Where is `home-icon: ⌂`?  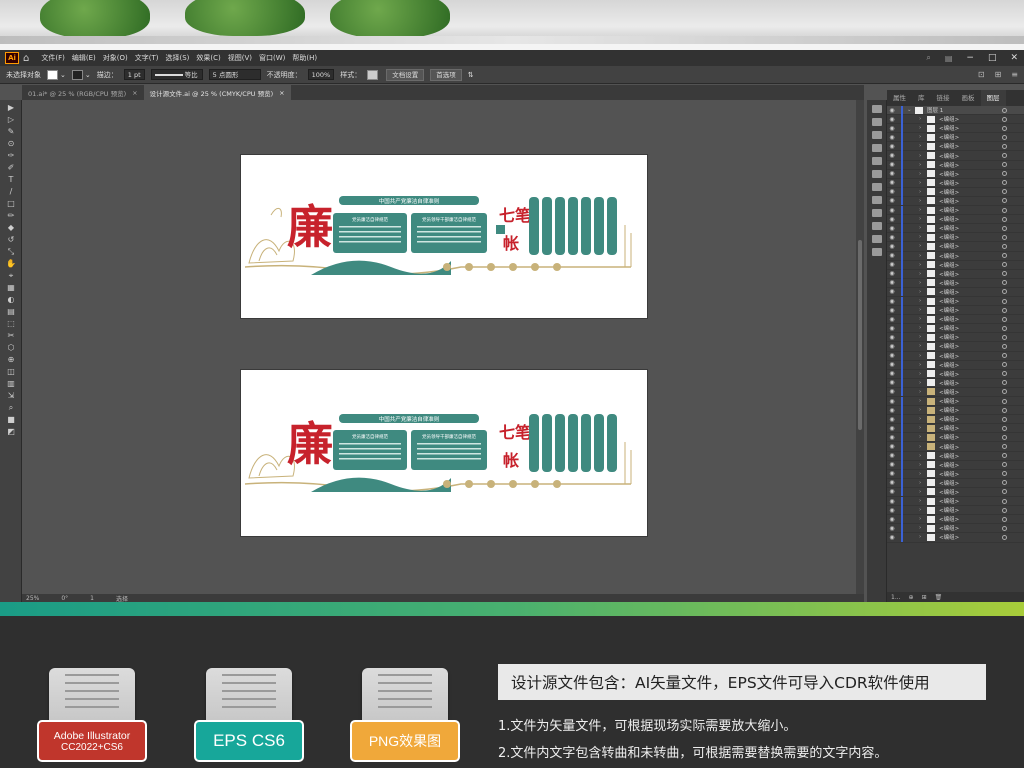
home-icon: ⌂ is located at coordinates (26, 58).